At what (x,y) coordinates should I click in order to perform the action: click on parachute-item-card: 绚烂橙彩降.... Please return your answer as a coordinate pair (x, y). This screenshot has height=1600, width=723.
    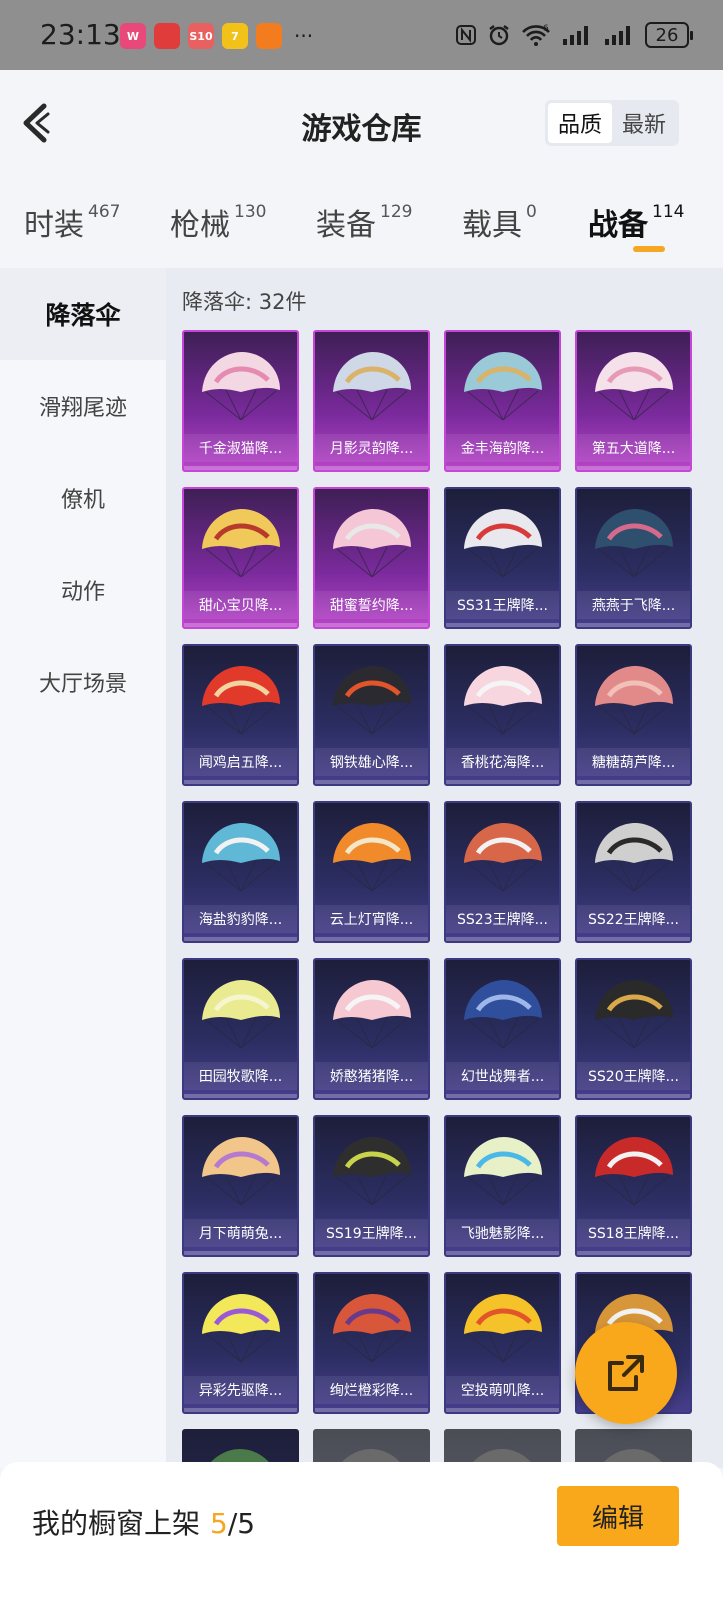
    Looking at the image, I should click on (371, 1343).